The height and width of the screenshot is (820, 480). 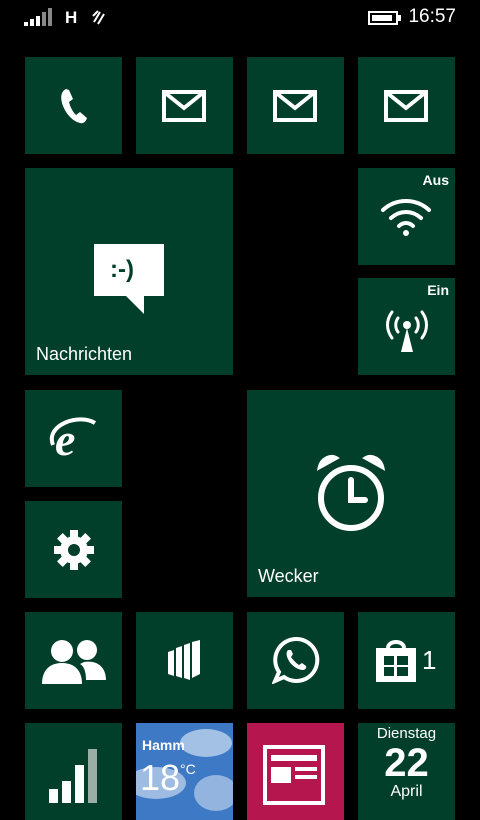 I want to click on internet-explorer-tile: e, so click(x=73, y=438).